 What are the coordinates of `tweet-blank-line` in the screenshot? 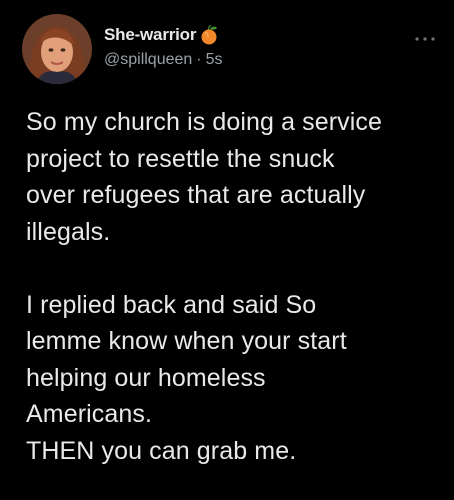 It's located at (231, 268).